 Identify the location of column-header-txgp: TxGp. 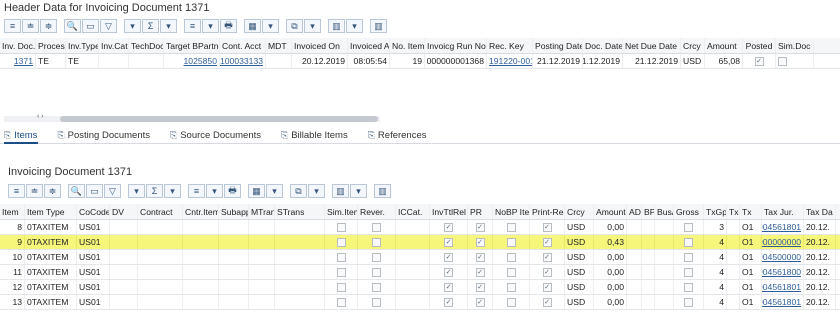
(715, 211).